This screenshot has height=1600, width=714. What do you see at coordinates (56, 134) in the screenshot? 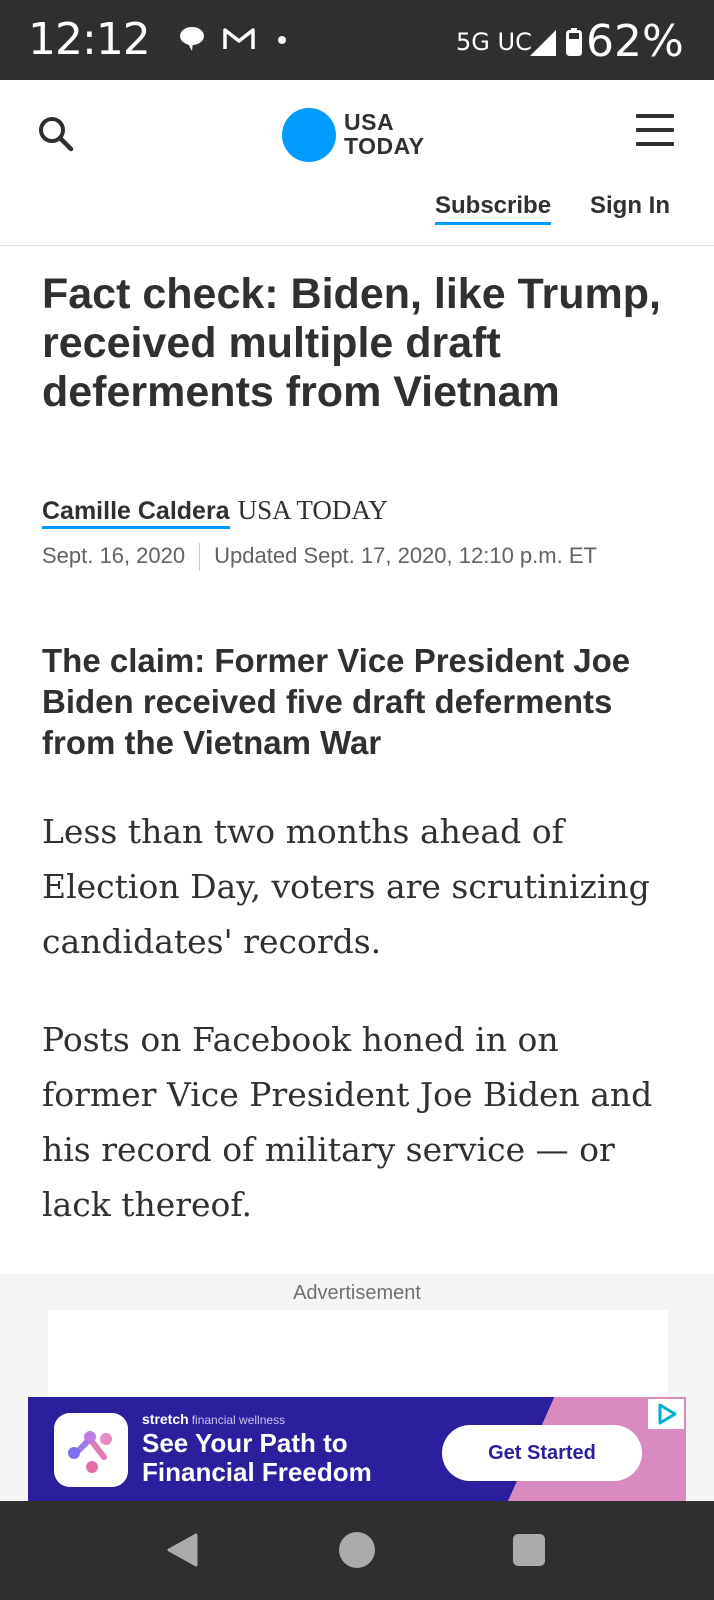
I see `search-icon` at bounding box center [56, 134].